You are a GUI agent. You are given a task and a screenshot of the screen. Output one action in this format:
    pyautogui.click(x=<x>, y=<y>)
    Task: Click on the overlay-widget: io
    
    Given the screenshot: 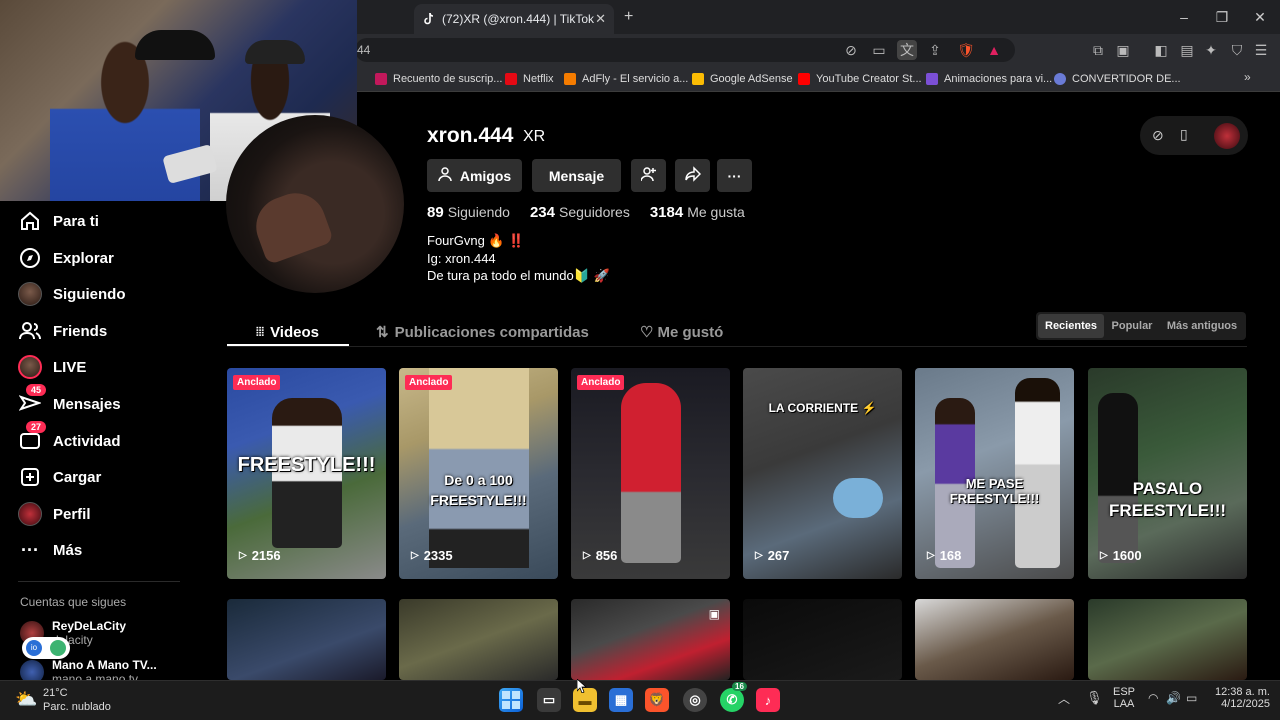 What is the action you would take?
    pyautogui.click(x=46, y=648)
    